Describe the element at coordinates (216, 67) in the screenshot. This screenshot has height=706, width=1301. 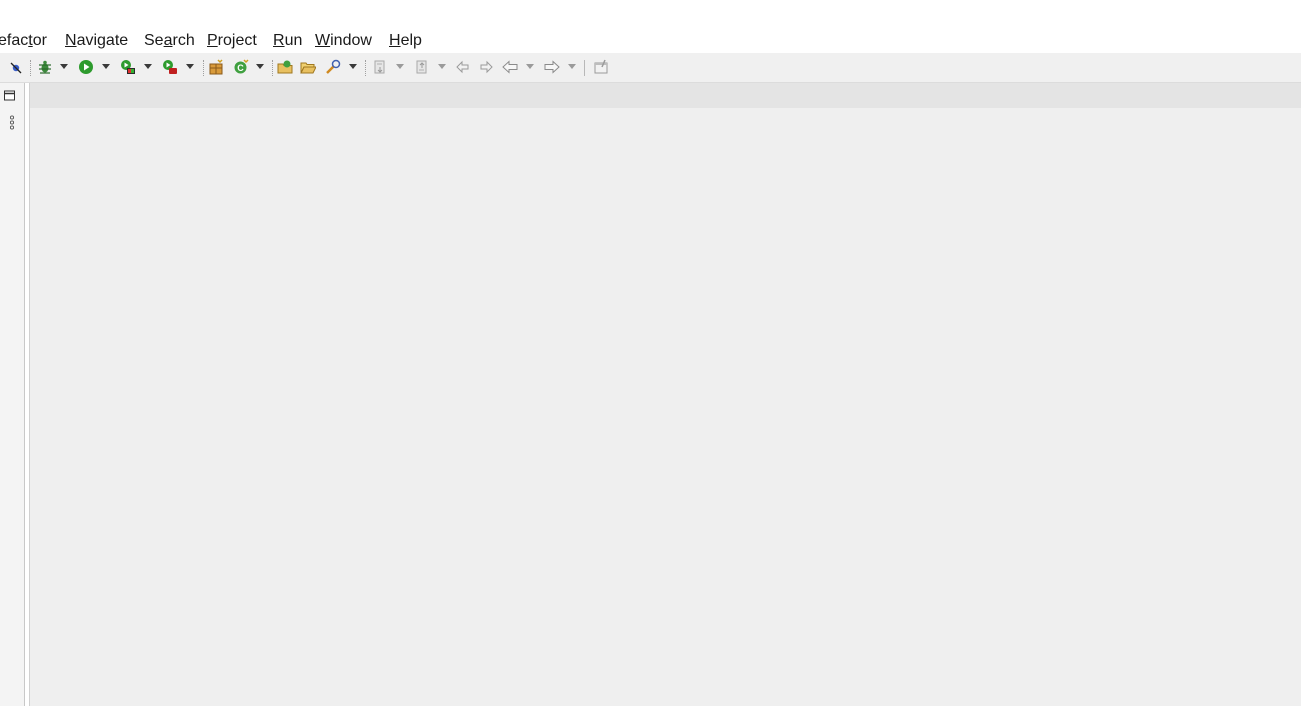
I see `new-package-icon` at that location.